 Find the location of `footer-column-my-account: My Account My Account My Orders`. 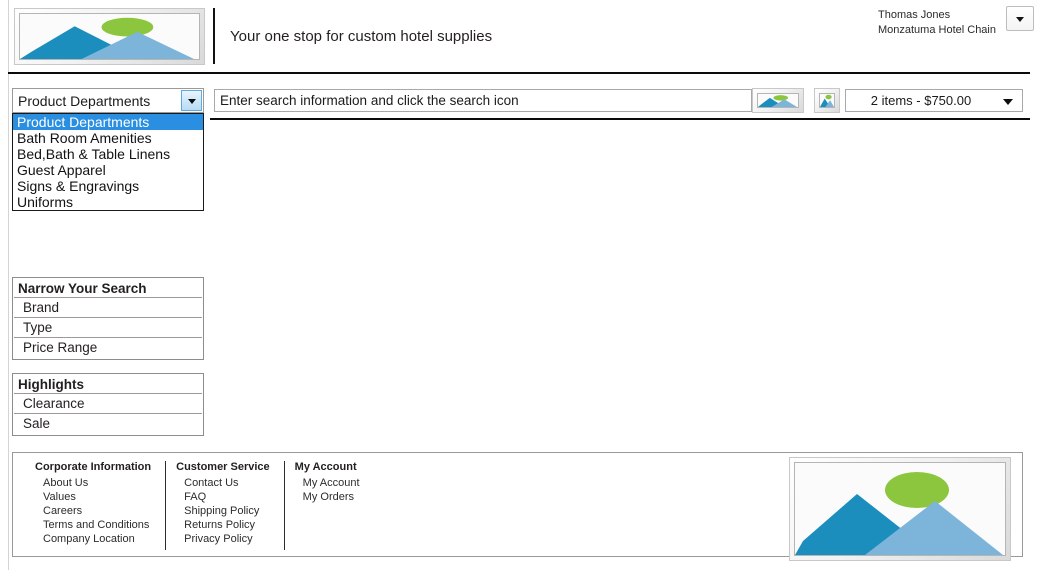

footer-column-my-account: My Account My Account My Orders is located at coordinates (329, 505).